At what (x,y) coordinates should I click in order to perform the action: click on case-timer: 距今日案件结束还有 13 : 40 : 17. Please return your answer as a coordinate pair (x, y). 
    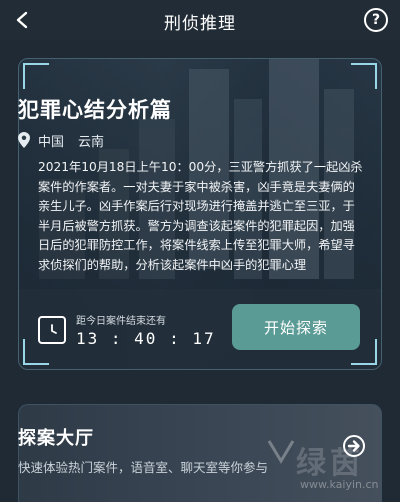
    Looking at the image, I should click on (127, 330).